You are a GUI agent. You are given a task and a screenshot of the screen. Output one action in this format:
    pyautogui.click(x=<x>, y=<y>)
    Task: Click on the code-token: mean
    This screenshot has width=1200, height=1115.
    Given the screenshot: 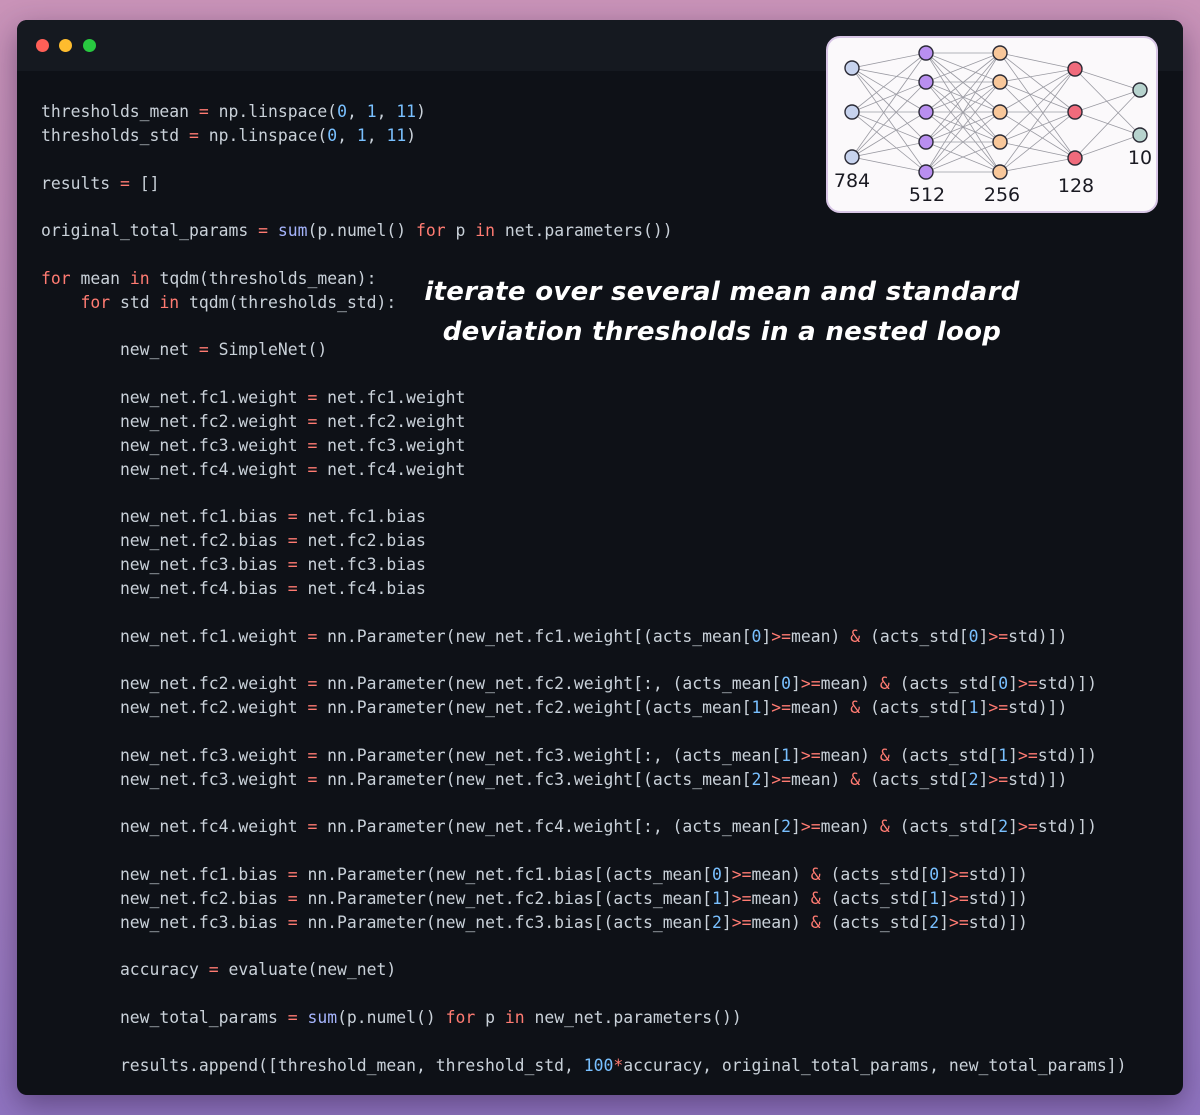 What is the action you would take?
    pyautogui.click(x=100, y=278)
    